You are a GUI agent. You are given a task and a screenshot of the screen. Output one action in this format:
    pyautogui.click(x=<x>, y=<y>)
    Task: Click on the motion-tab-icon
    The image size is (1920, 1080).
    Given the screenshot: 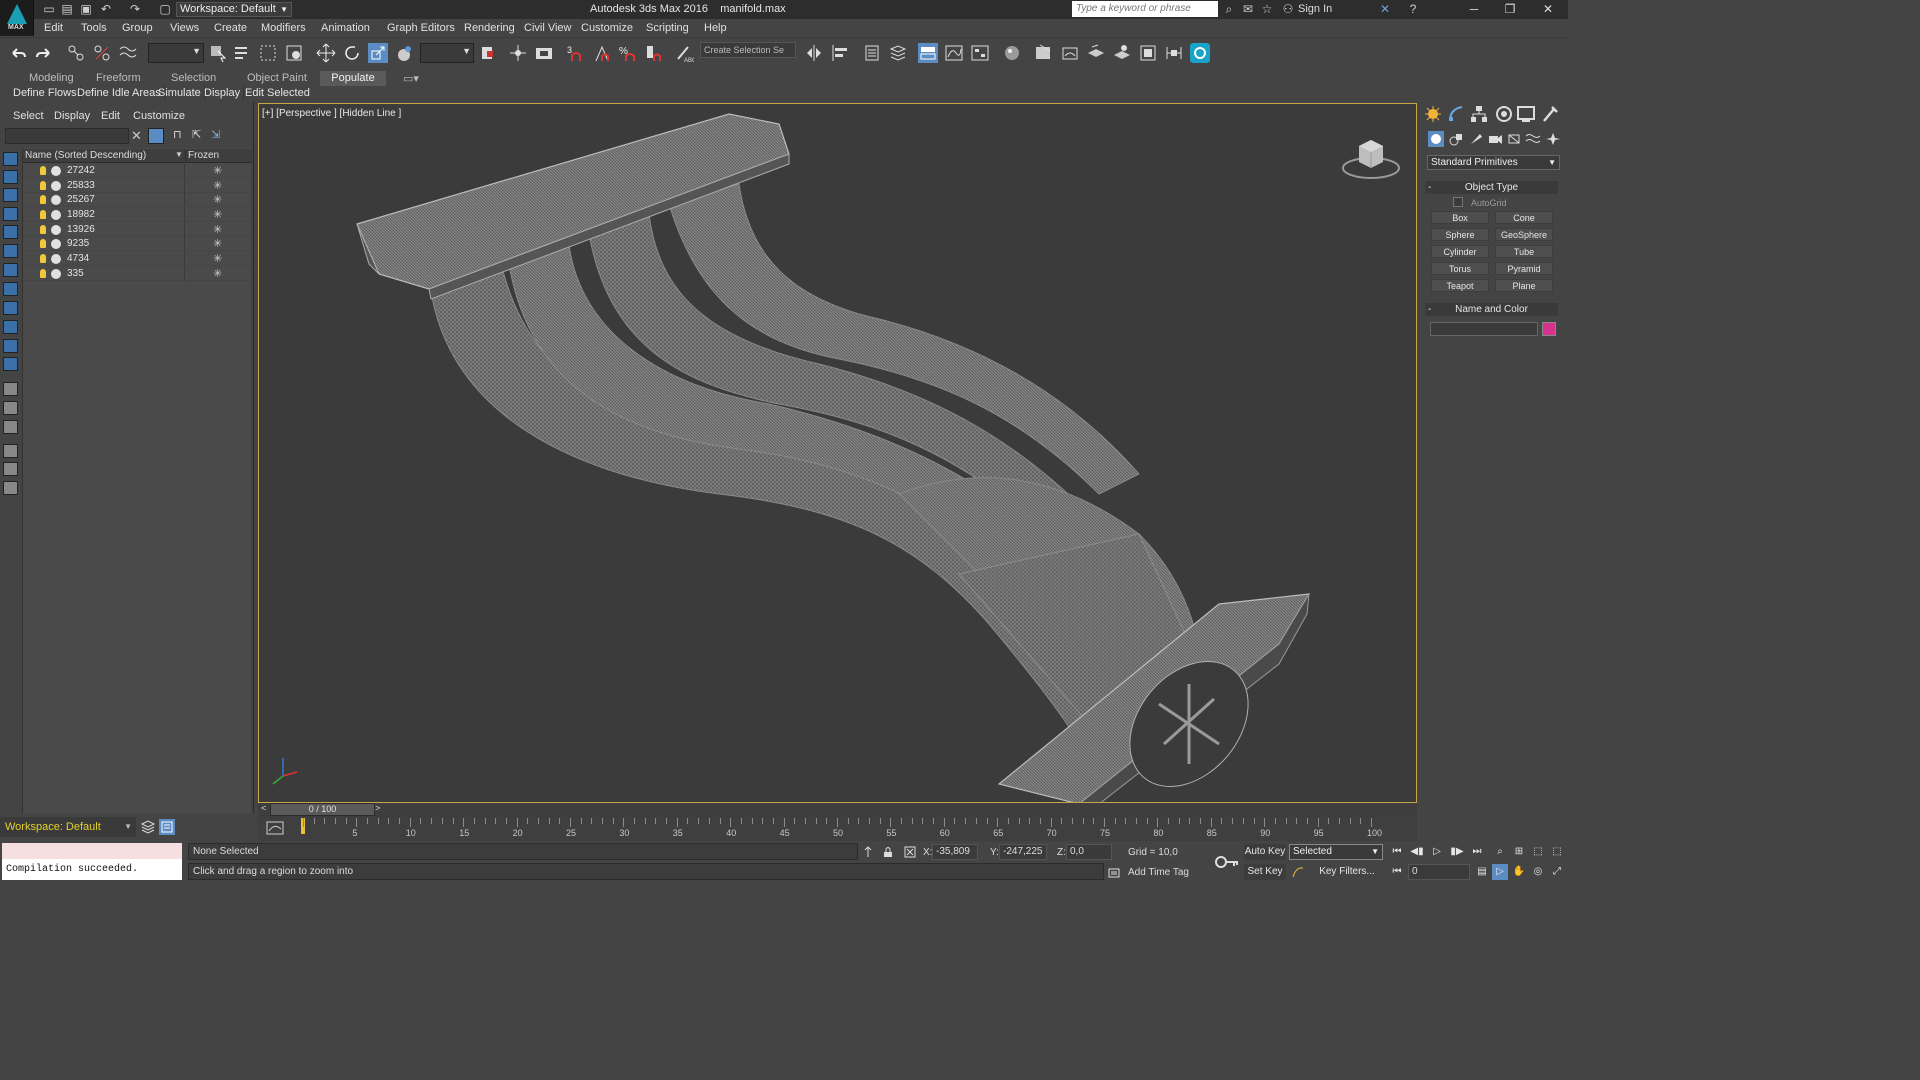 What is the action you would take?
    pyautogui.click(x=1504, y=114)
    